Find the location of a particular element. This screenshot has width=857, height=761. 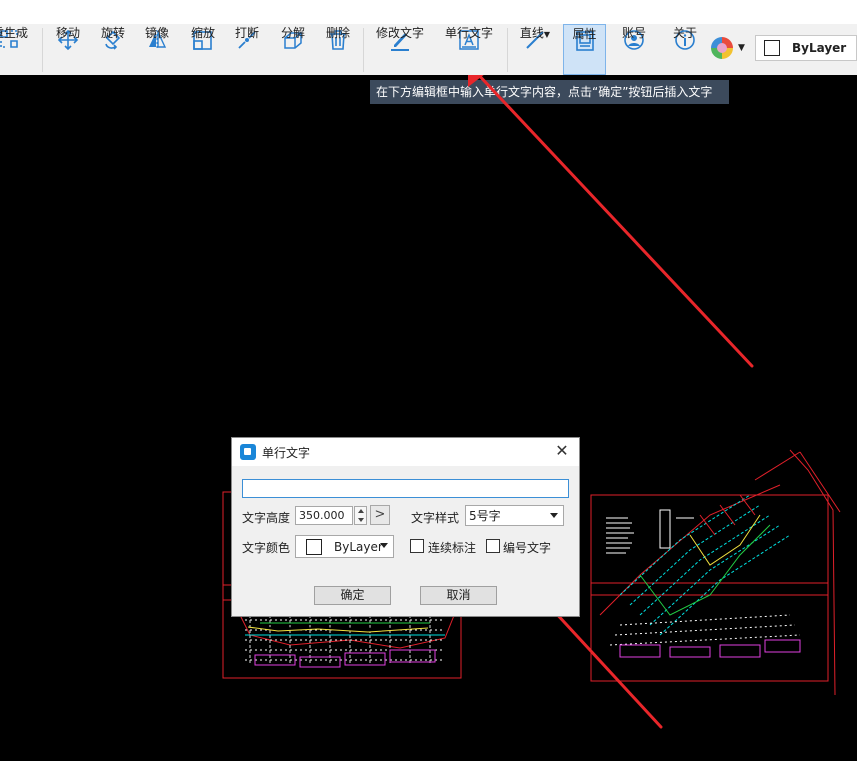

color-picker: ▼ is located at coordinates (730, 48).